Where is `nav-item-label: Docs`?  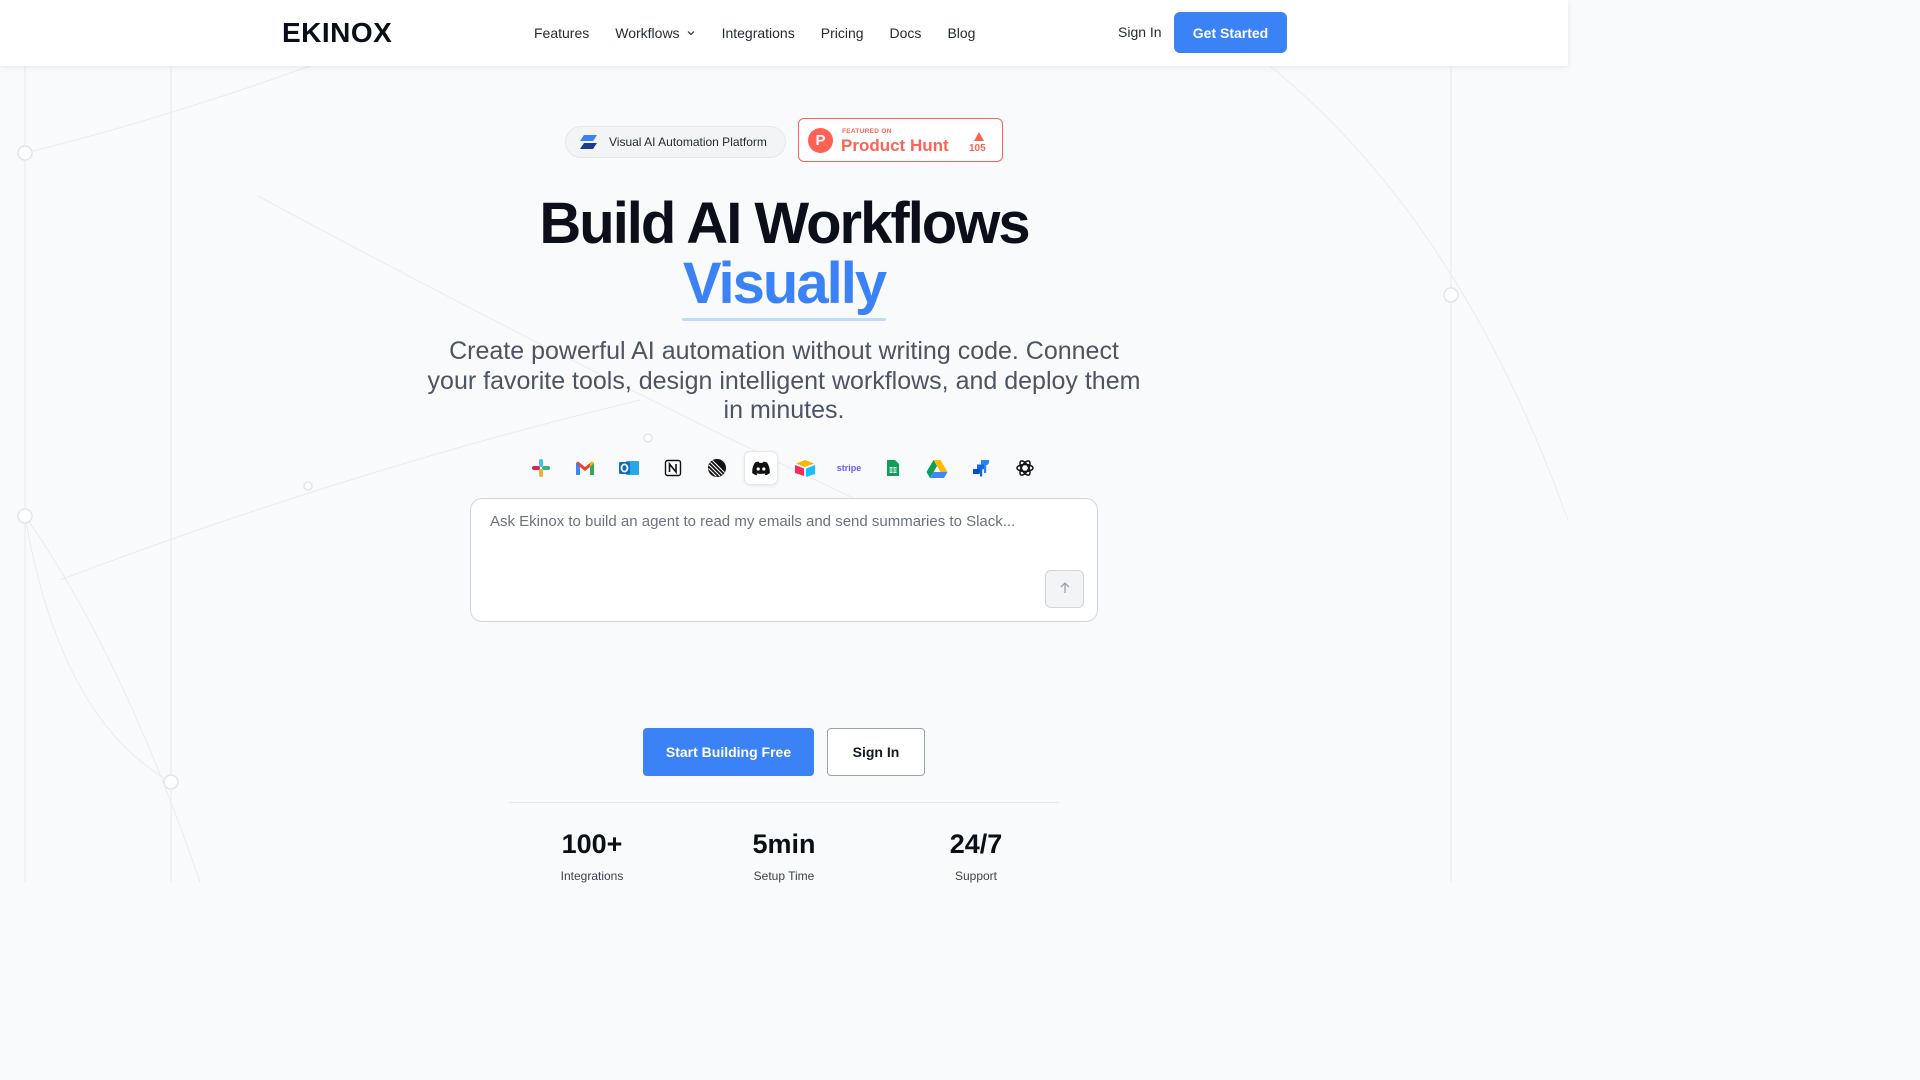
nav-item-label: Docs is located at coordinates (905, 33).